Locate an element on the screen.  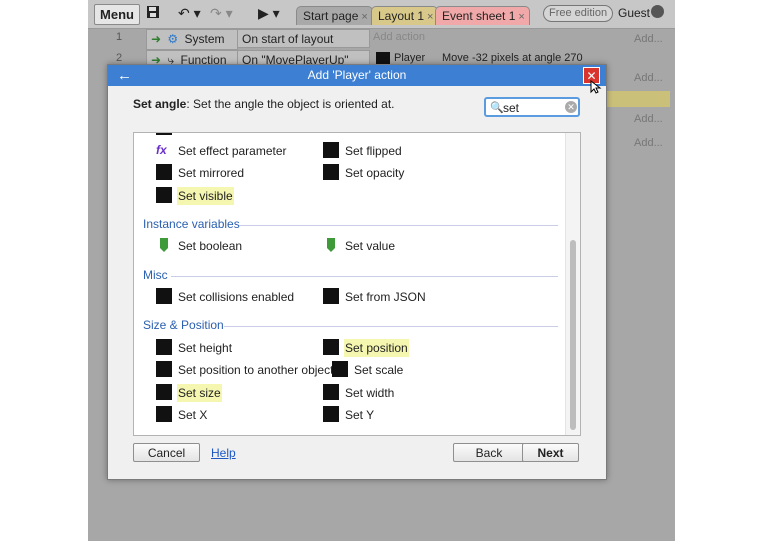
list-item-label: Set mirrored is located at coordinates (211, 173).